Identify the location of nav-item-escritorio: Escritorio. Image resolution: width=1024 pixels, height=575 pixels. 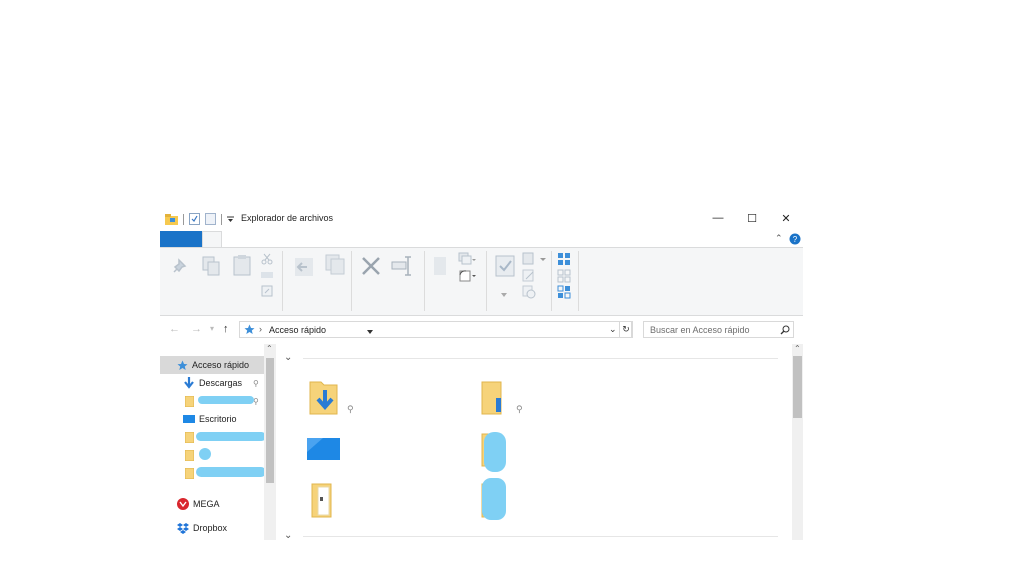
(212, 419).